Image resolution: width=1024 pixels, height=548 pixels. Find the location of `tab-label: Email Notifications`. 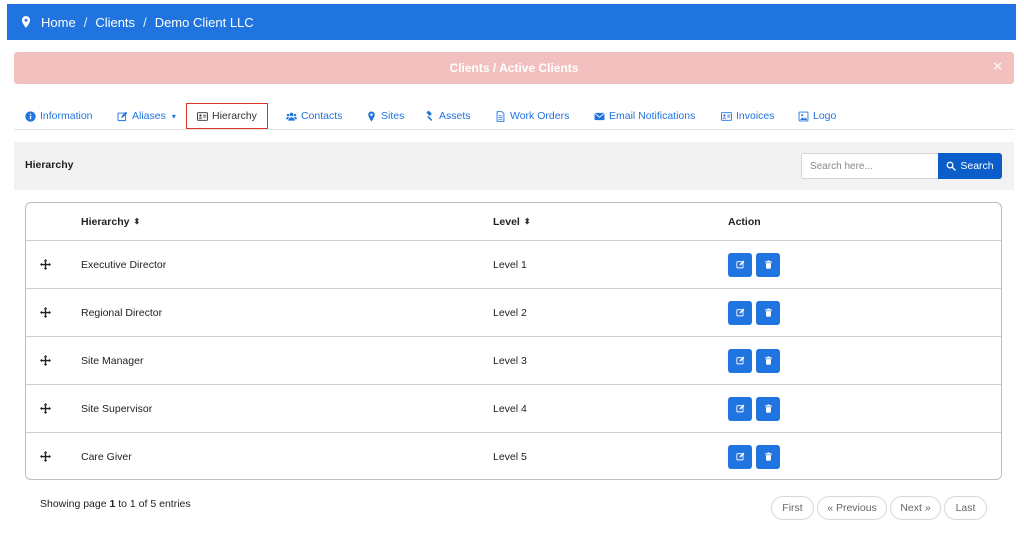

tab-label: Email Notifications is located at coordinates (652, 116).